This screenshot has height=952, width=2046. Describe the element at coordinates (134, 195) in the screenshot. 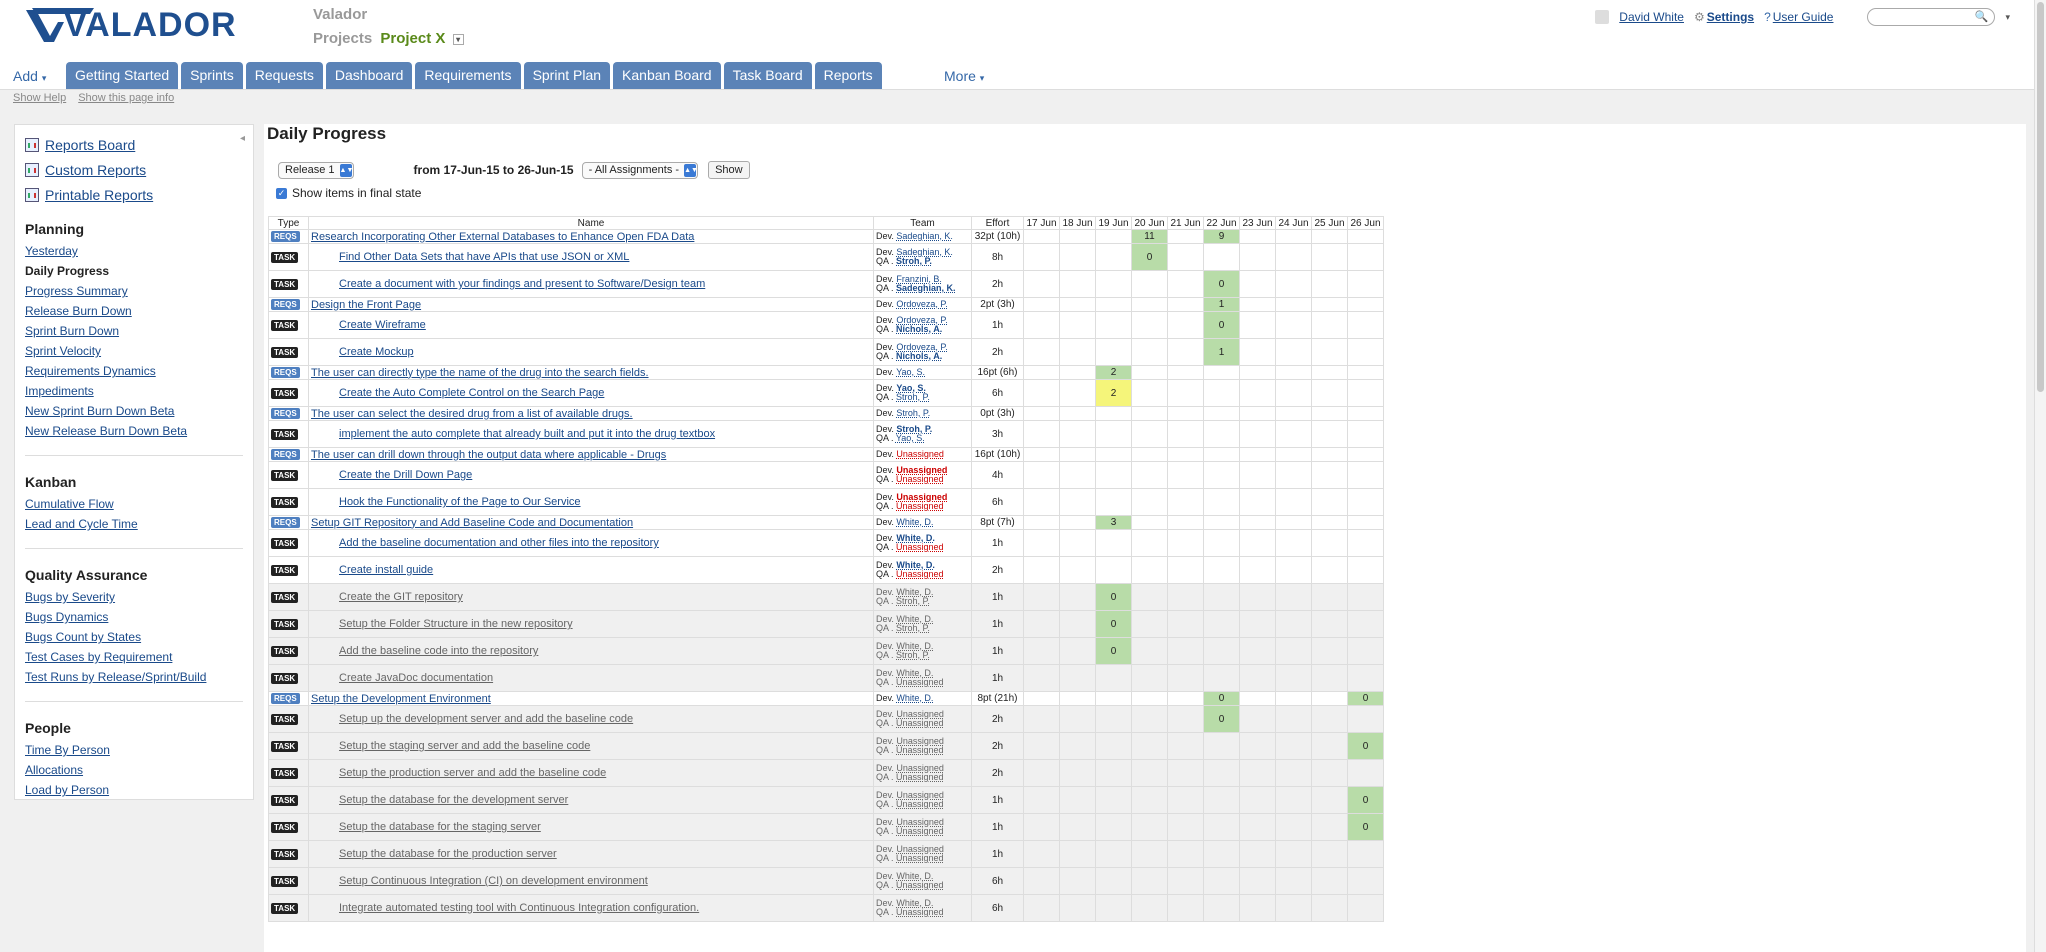

I see `printable-reports-link: Printable Reports` at that location.